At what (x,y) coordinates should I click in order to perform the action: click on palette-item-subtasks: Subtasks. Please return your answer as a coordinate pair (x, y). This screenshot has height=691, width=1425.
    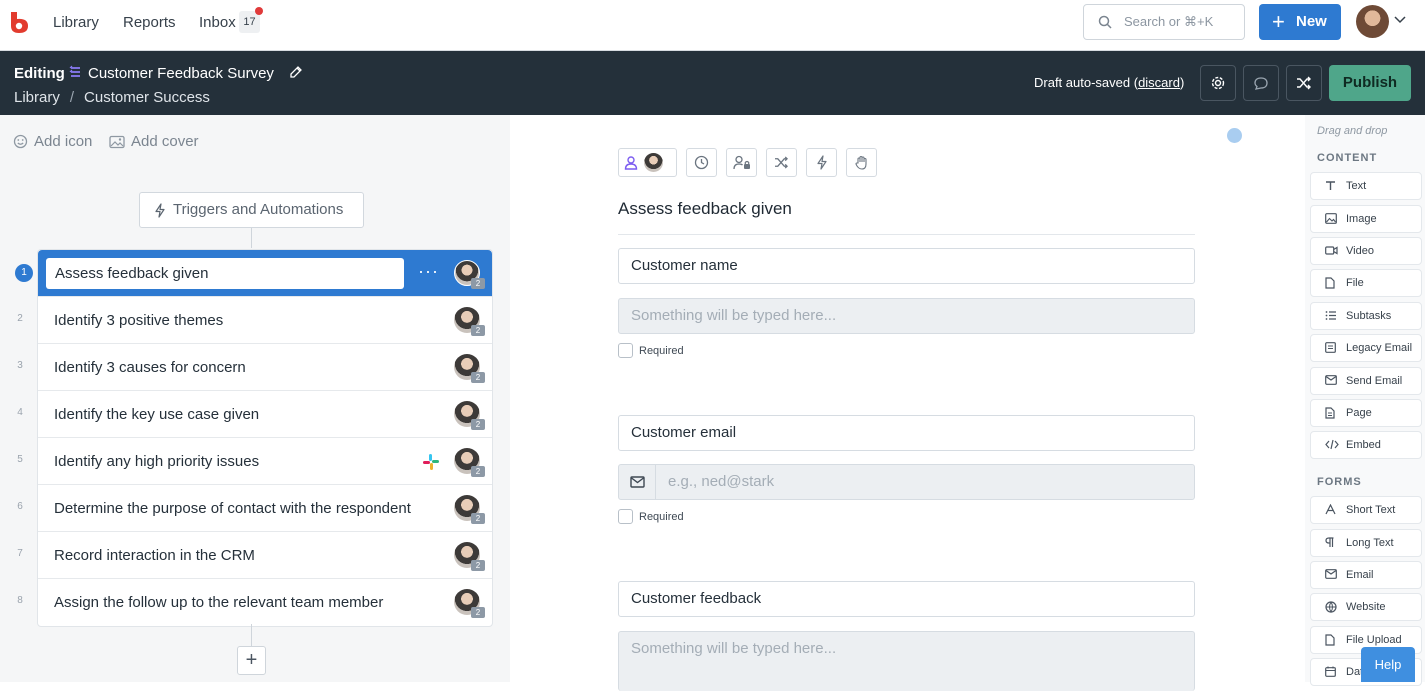
    Looking at the image, I should click on (1366, 316).